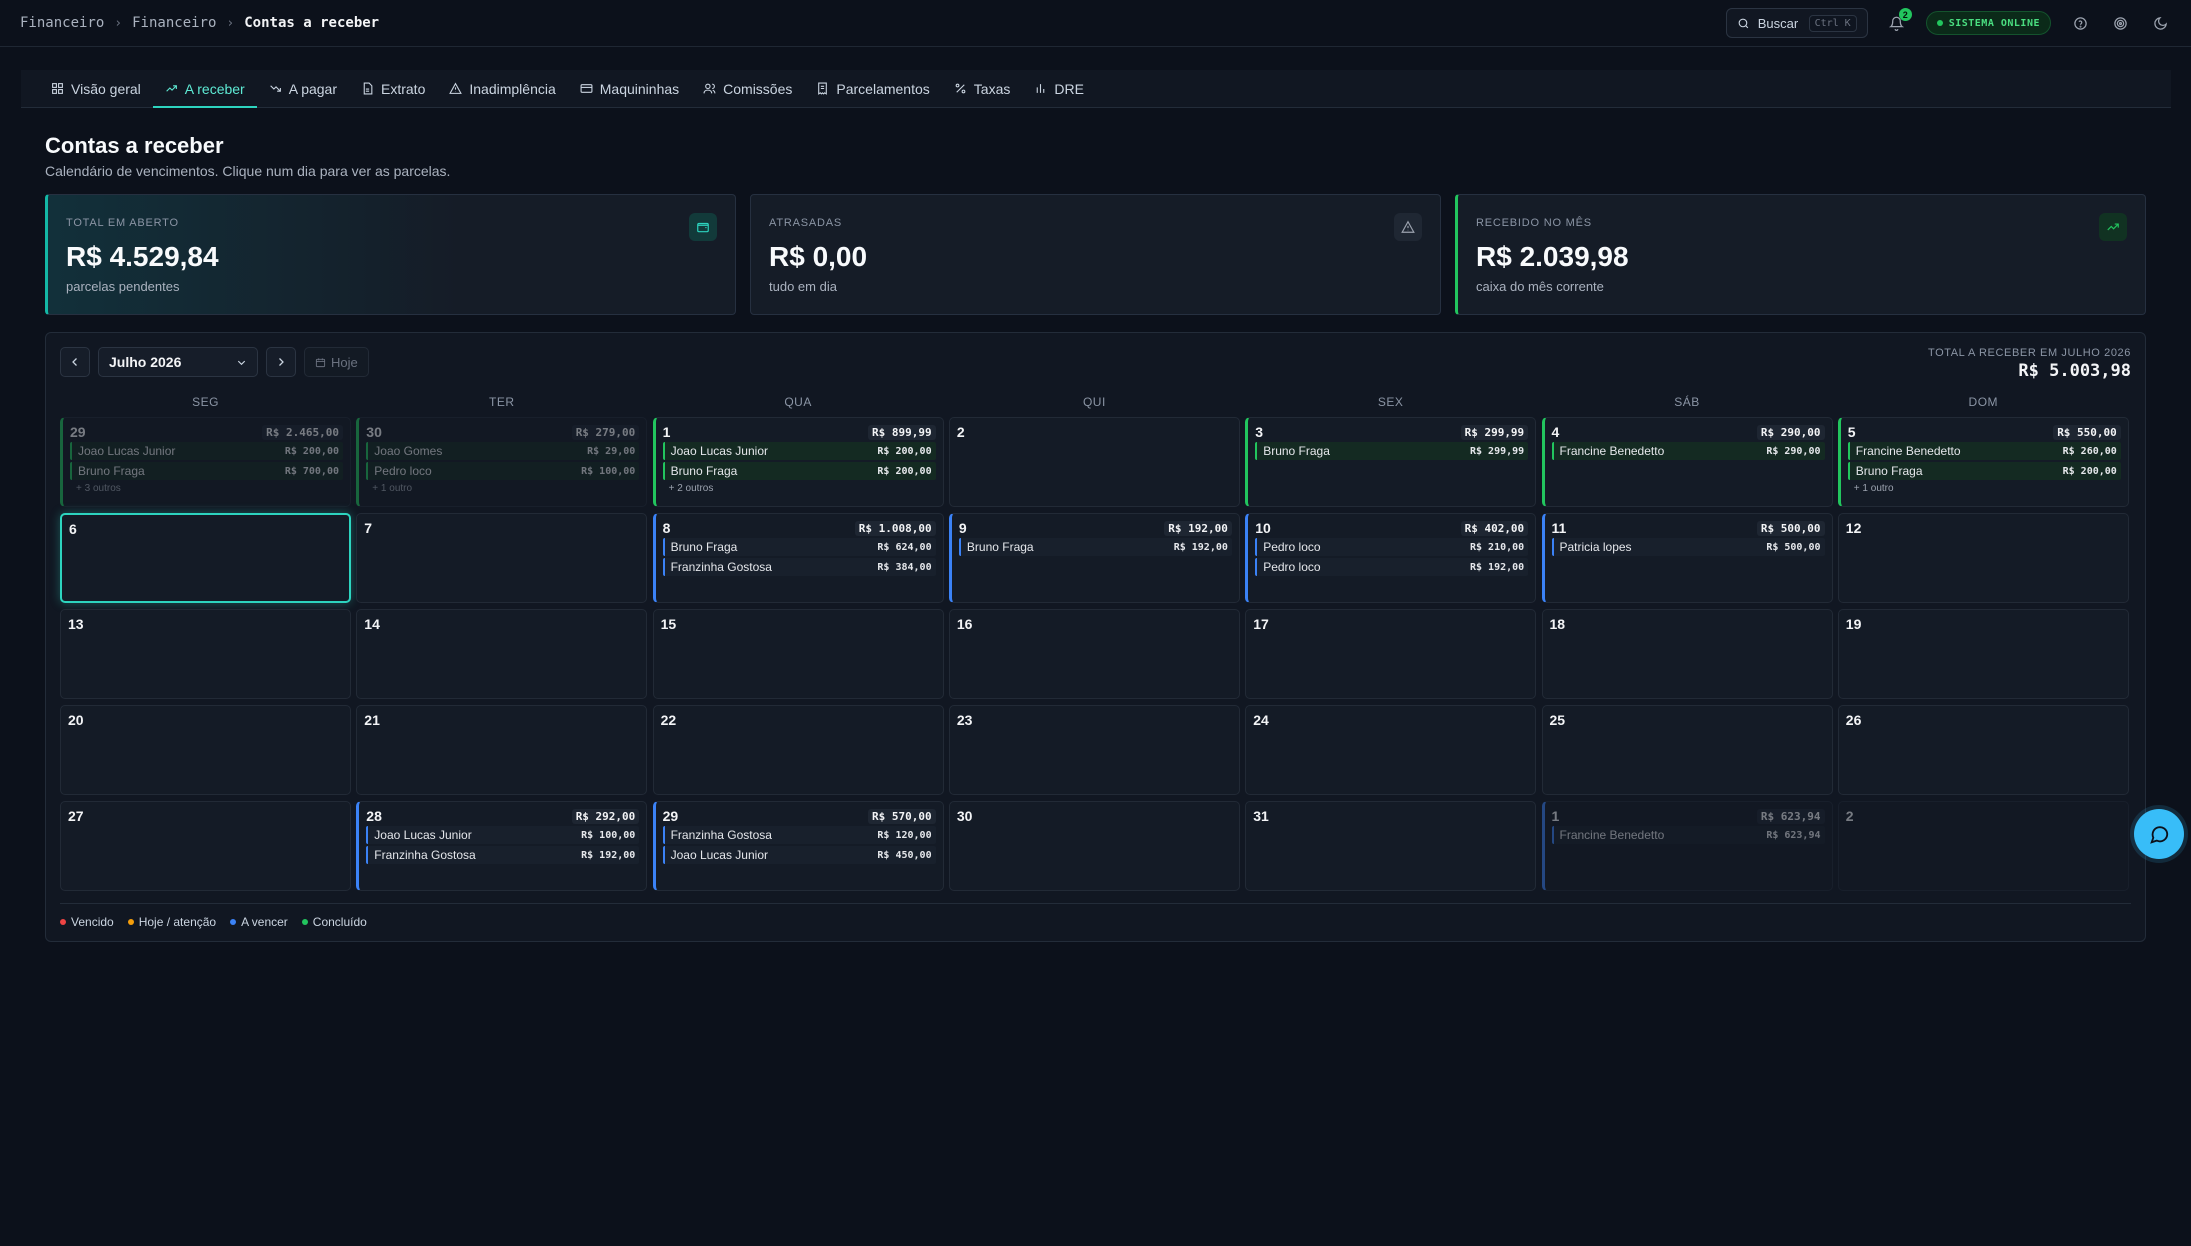 This screenshot has width=2191, height=1246. What do you see at coordinates (1391, 654) in the screenshot?
I see `calendar-day: 17` at bounding box center [1391, 654].